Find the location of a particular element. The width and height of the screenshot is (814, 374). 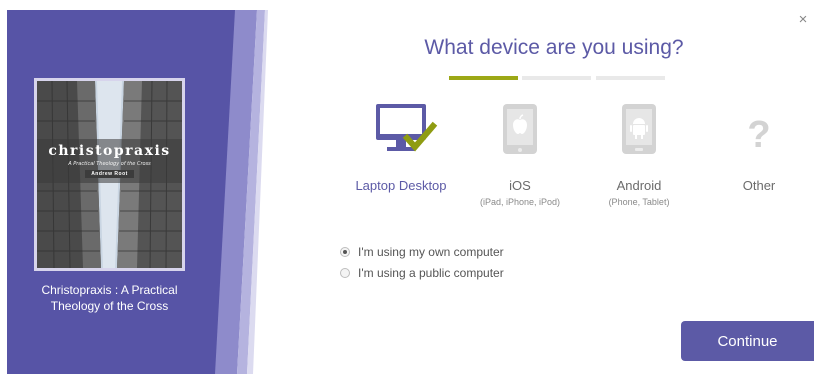

device-option-laptop-desktop: Laptop Desktop is located at coordinates (401, 150).